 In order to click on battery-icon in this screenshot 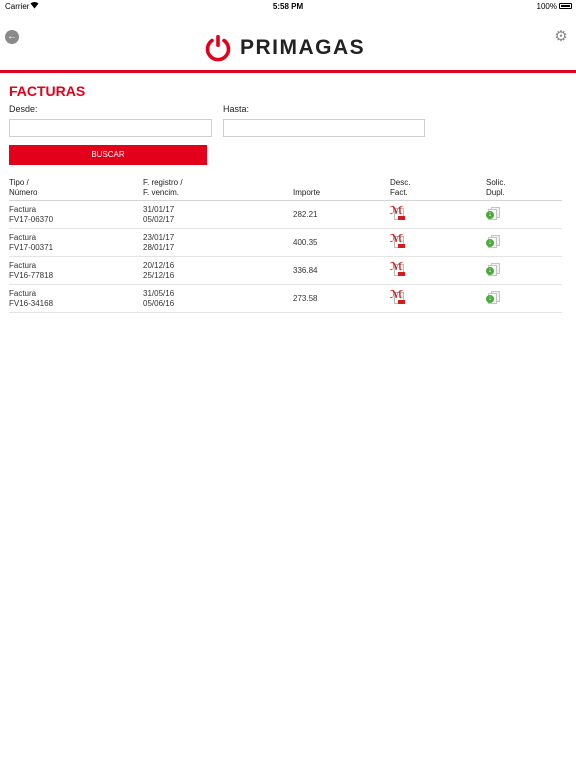, I will do `click(565, 6)`.